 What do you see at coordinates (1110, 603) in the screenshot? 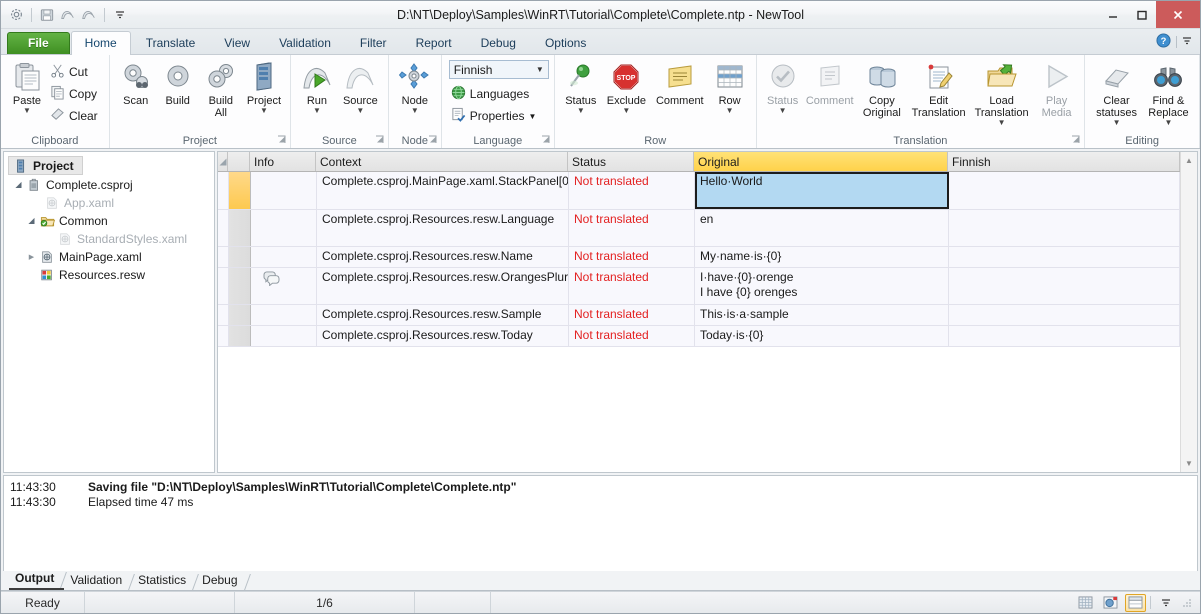
I see `web-view-icon` at bounding box center [1110, 603].